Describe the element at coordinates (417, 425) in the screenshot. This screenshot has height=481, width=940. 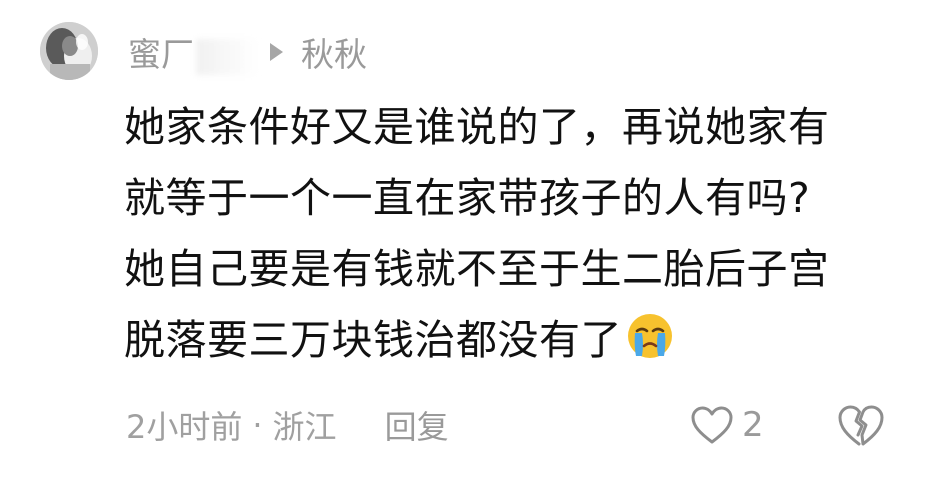
I see `reply-button: 回复` at that location.